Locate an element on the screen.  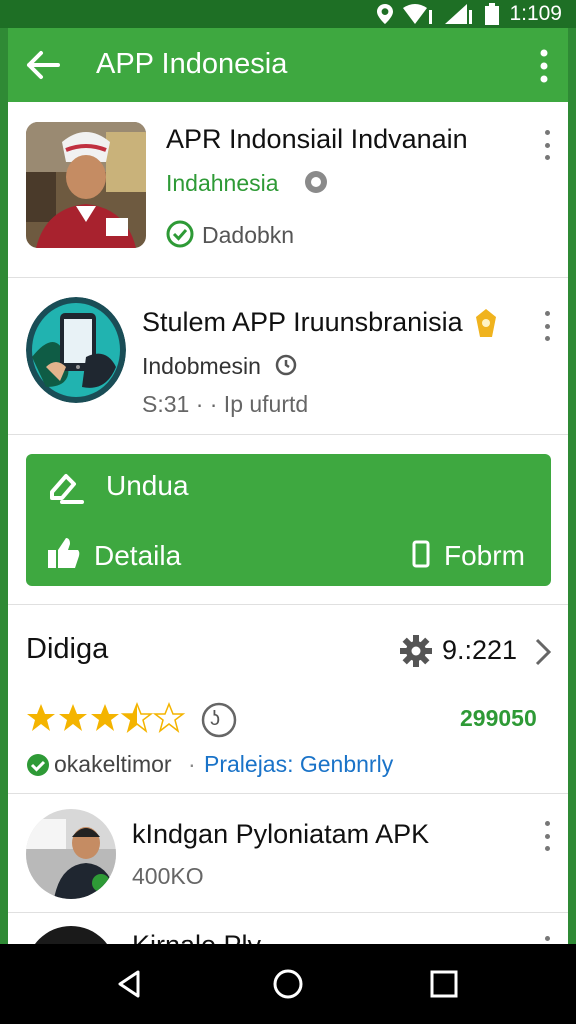
signal-icon is located at coordinates (459, 14).